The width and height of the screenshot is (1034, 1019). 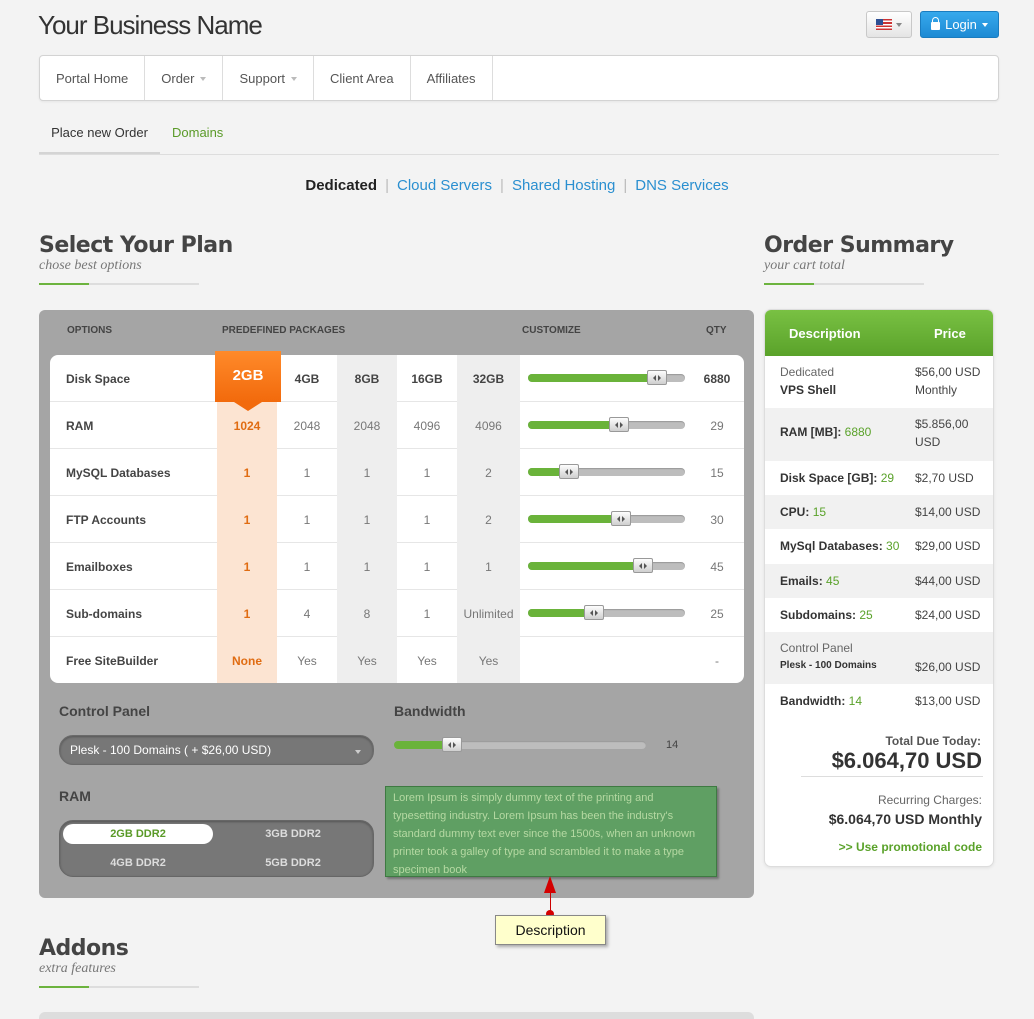 What do you see at coordinates (427, 425) in the screenshot?
I see `package-value: 4096` at bounding box center [427, 425].